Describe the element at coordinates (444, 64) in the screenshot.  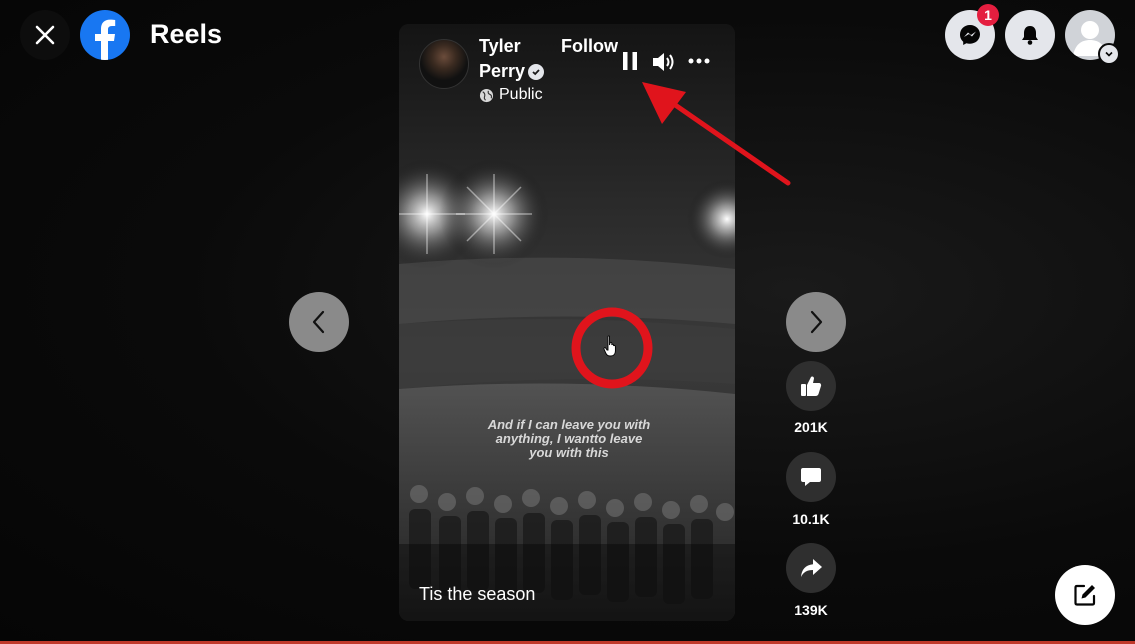
I see `author-avatar` at that location.